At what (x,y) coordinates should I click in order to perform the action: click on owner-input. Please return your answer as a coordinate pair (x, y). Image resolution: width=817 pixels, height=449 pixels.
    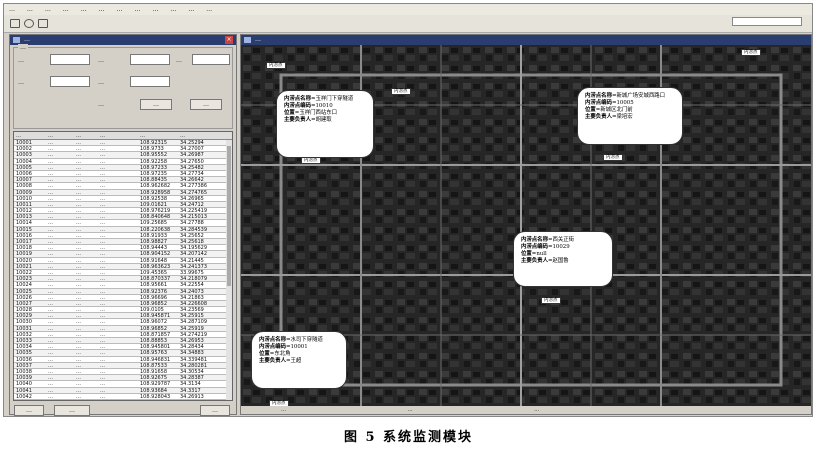
    Looking at the image, I should click on (70, 81).